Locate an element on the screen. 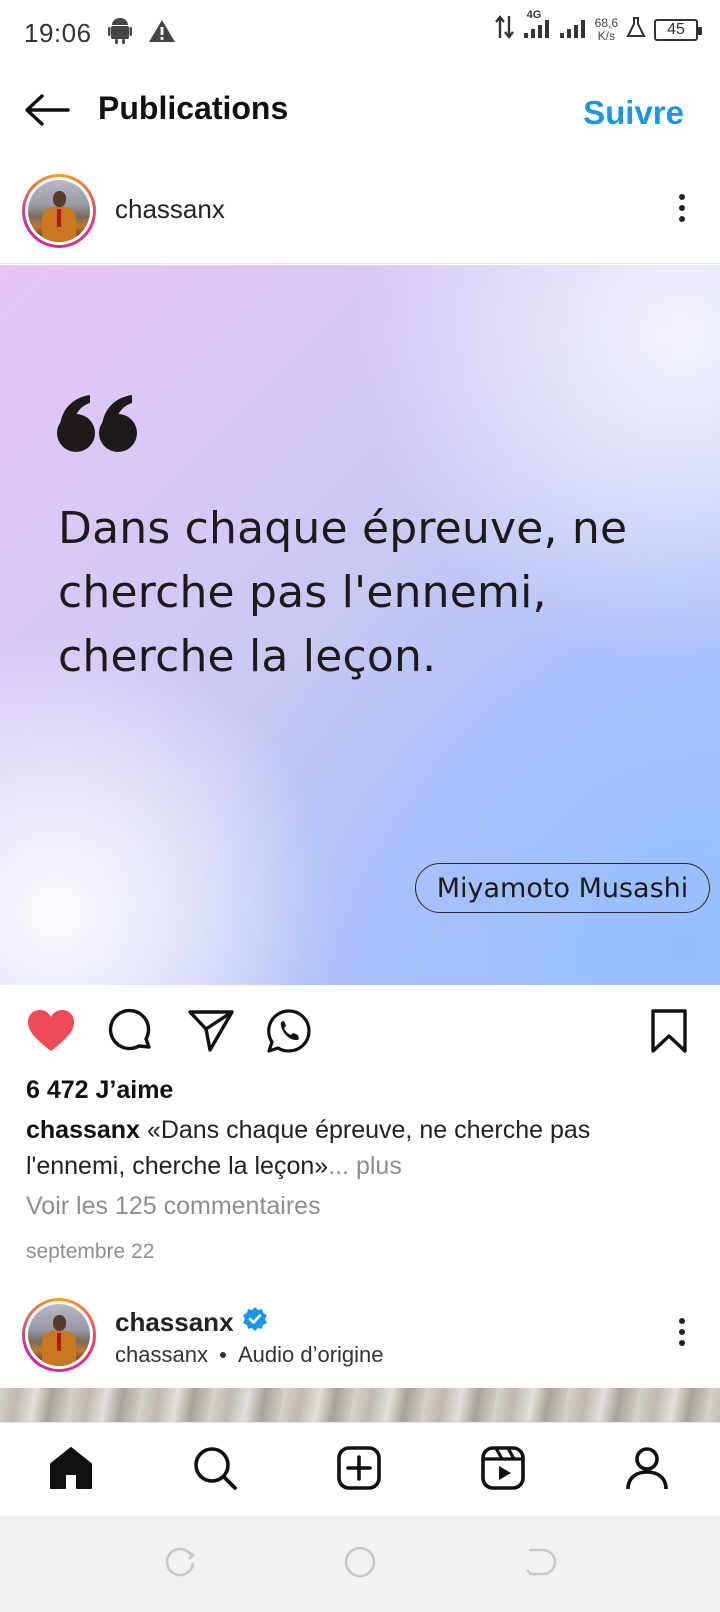 The width and height of the screenshot is (720, 1612). back-button is located at coordinates (48, 112).